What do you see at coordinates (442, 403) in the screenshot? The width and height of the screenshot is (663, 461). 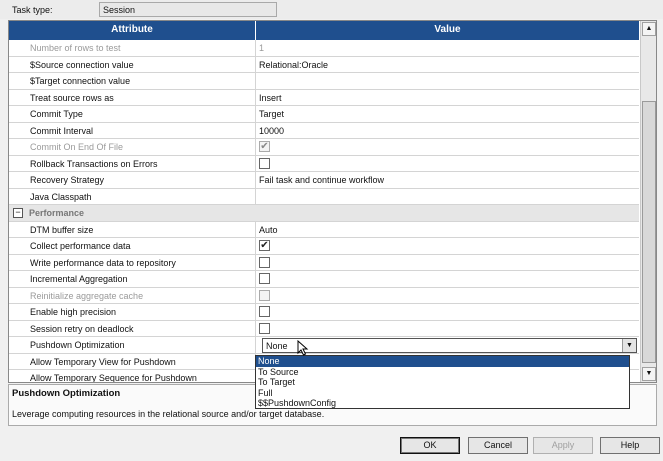 I see `dropdown-option: $$PushdownConfig` at bounding box center [442, 403].